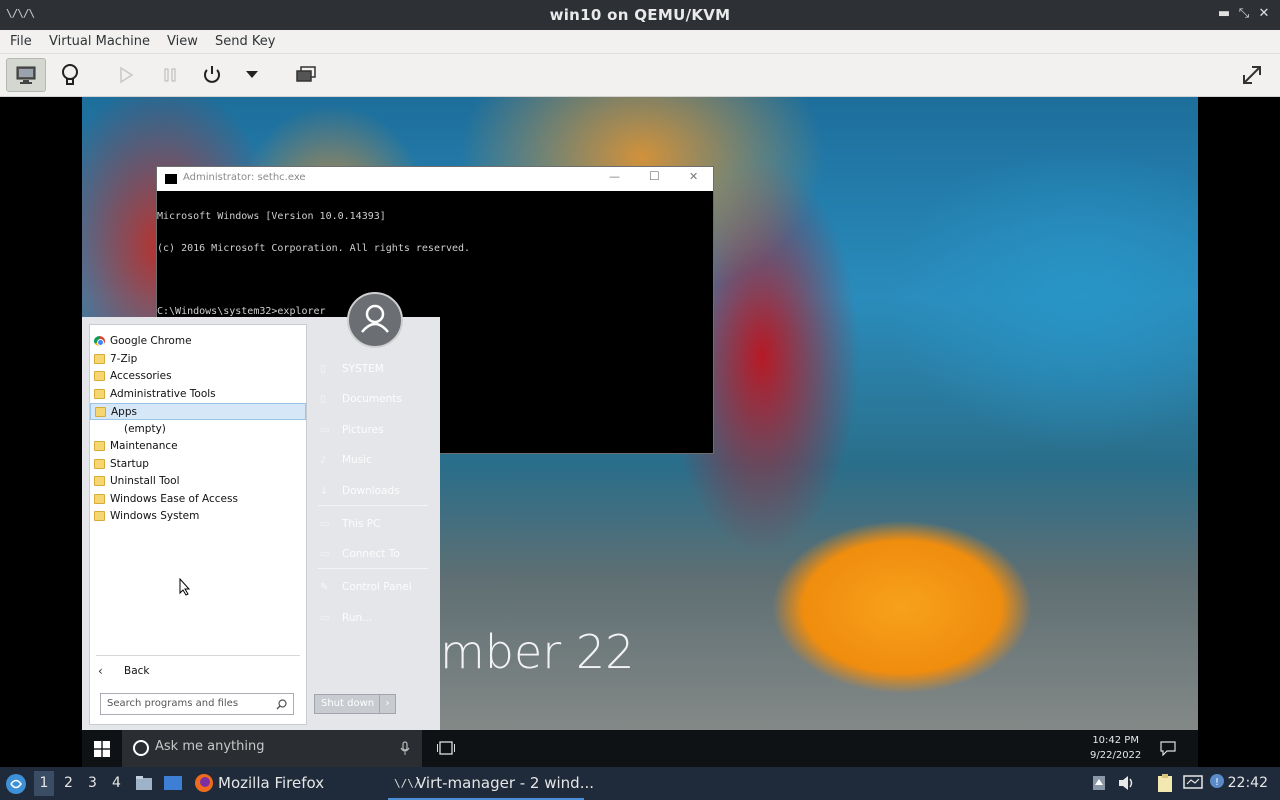 The image size is (1280, 800). Describe the element at coordinates (272, 748) in the screenshot. I see `cortana-search-box: Ask me anything` at that location.